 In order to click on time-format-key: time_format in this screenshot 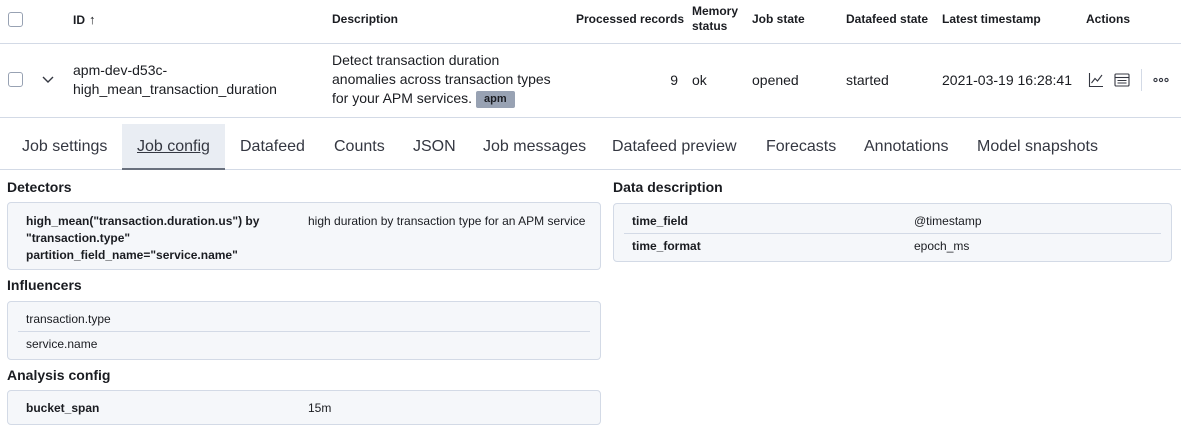, I will do `click(666, 246)`.